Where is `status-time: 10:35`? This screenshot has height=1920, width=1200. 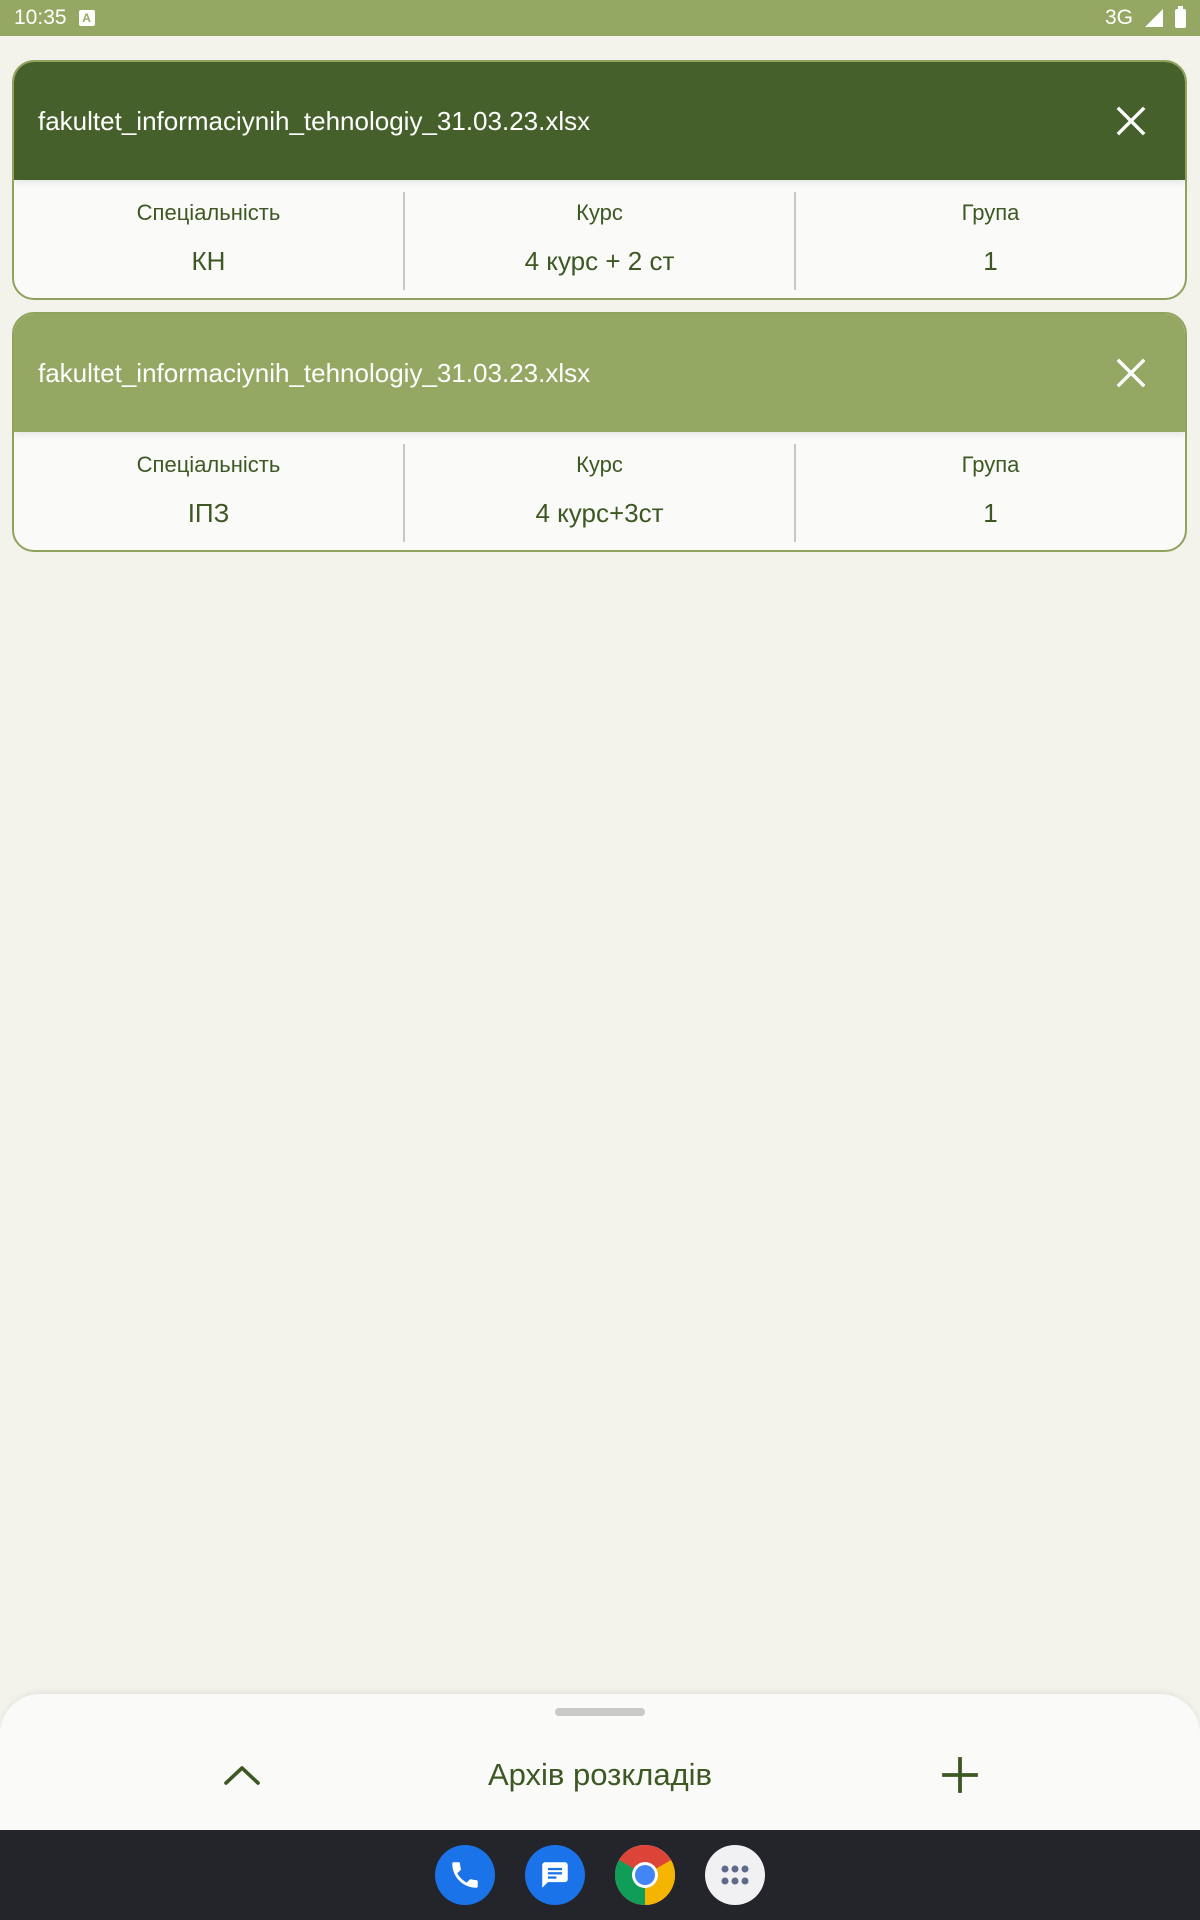 status-time: 10:35 is located at coordinates (40, 17).